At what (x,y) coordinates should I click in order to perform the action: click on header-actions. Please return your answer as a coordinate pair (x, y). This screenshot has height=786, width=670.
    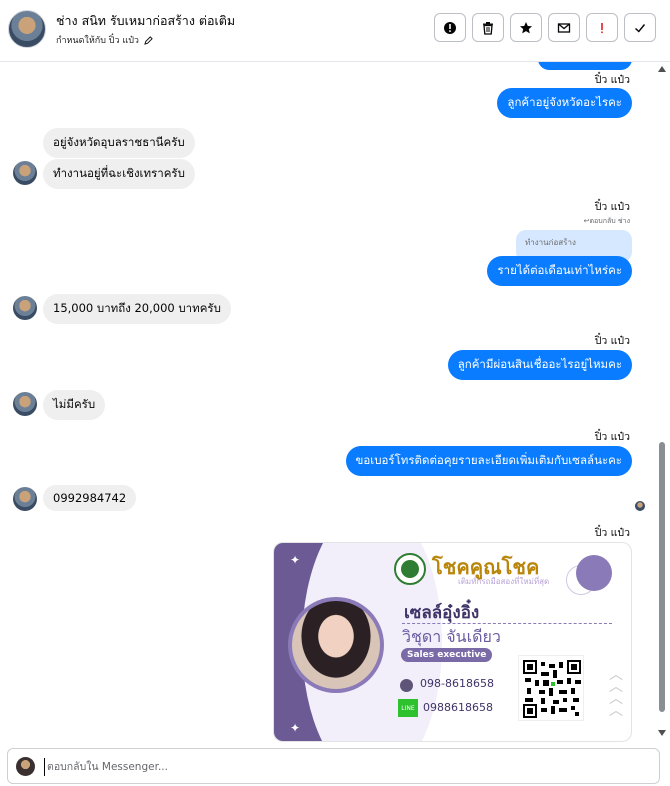
    Looking at the image, I should click on (545, 27).